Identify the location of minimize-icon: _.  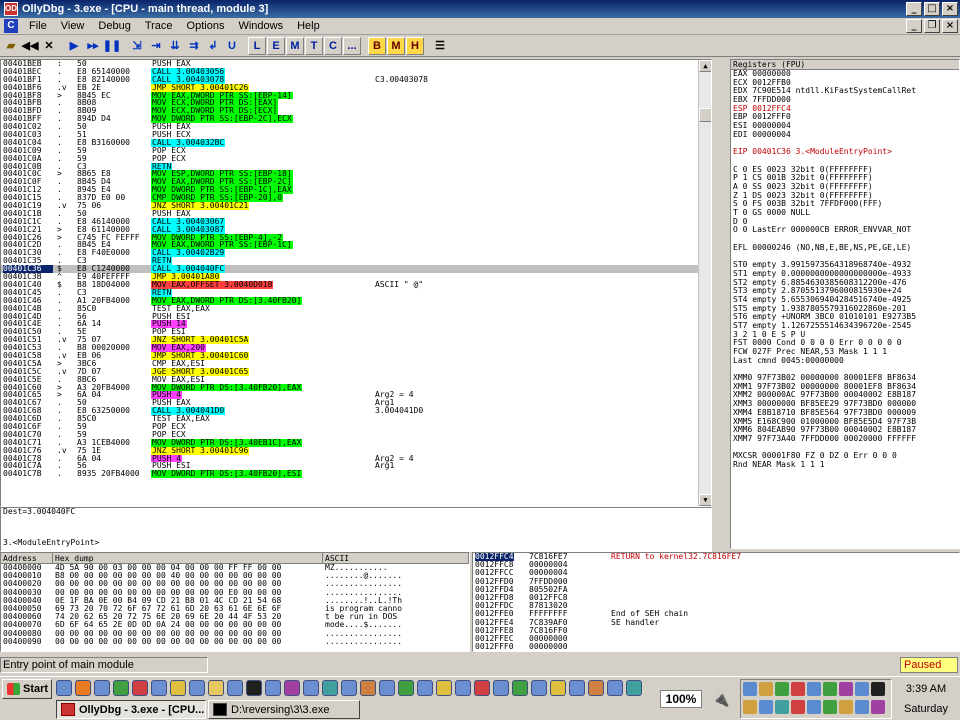
(914, 9).